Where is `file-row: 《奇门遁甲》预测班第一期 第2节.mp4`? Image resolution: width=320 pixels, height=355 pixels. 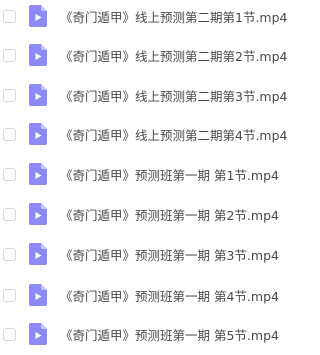
file-row: 《奇门遁甲》预测班第一期 第2节.mp4 is located at coordinates (155, 214).